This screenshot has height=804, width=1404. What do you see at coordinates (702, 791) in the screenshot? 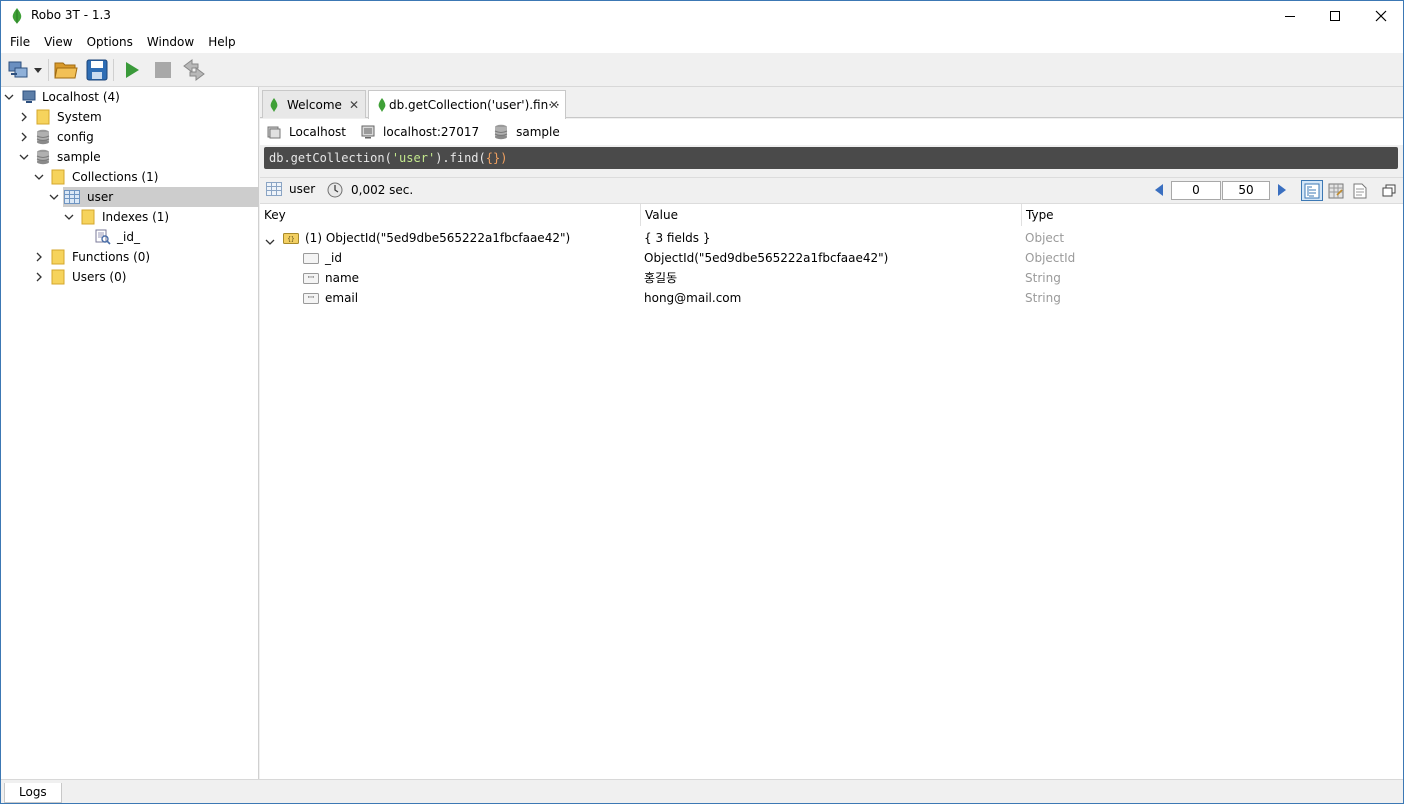
I see `logs-bar: Logs` at bounding box center [702, 791].